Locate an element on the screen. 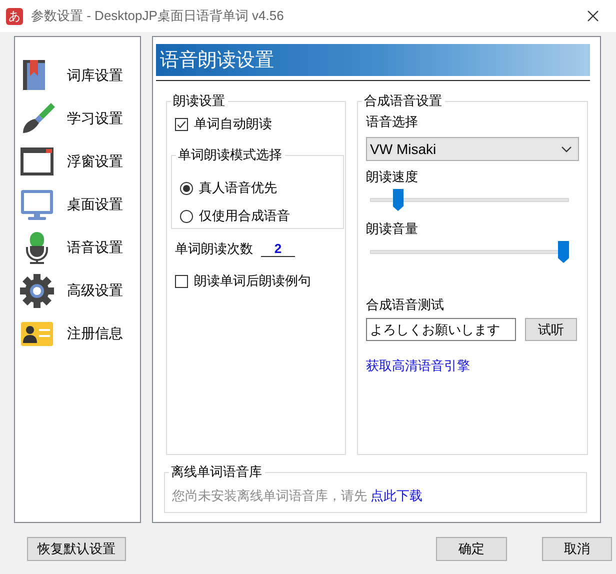  app-icon: あ is located at coordinates (14, 16).